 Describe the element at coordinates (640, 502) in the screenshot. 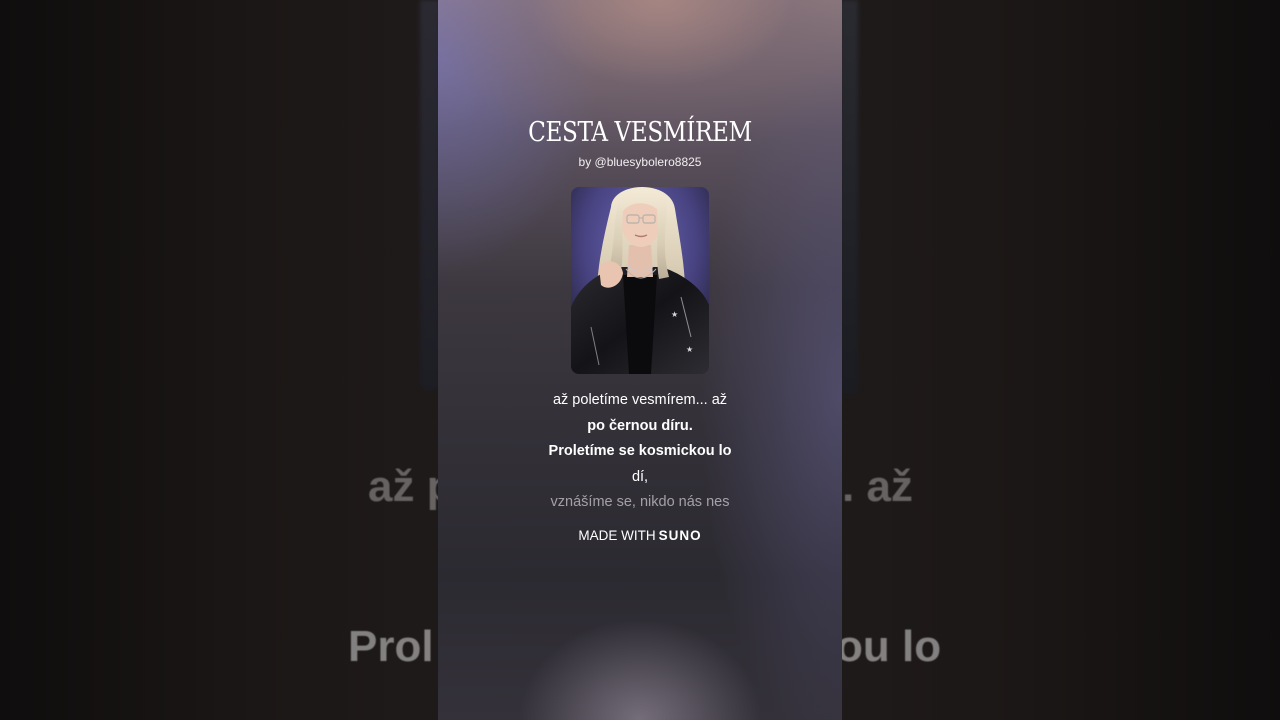

I see `lyric-line-upcoming: vznášíme se, nikdo nás nes` at that location.